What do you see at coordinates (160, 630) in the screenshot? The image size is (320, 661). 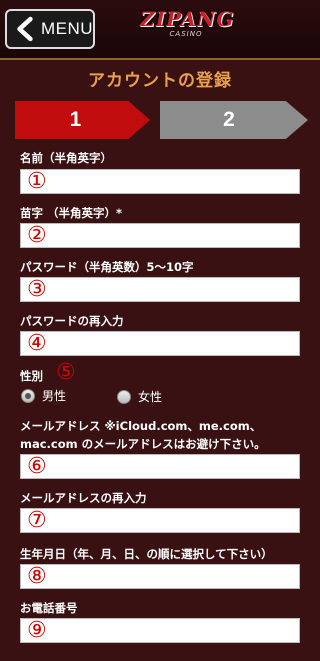 I see `phone-field: ⑨` at bounding box center [160, 630].